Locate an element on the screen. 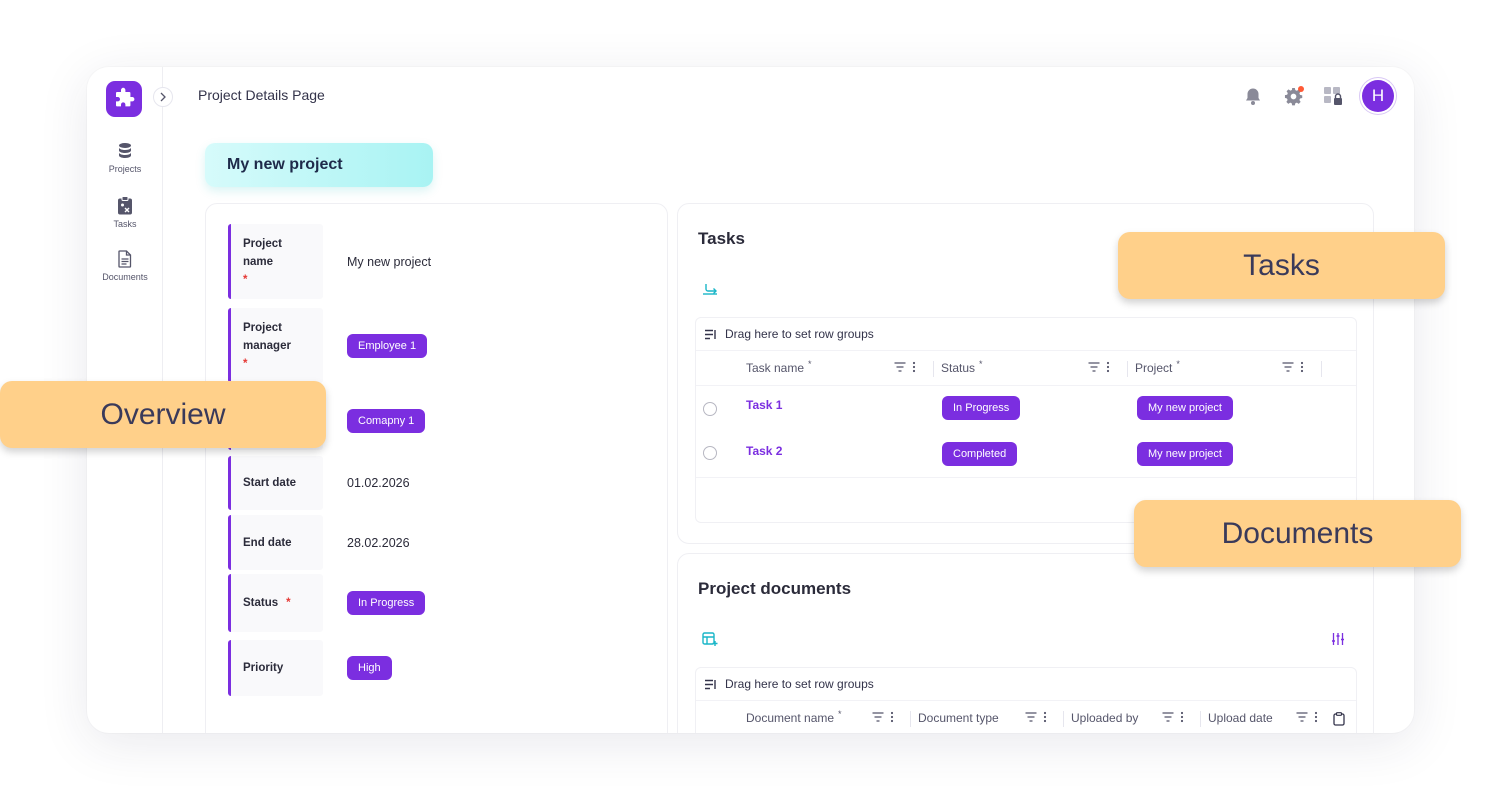  apps-button is located at coordinates (1333, 96).